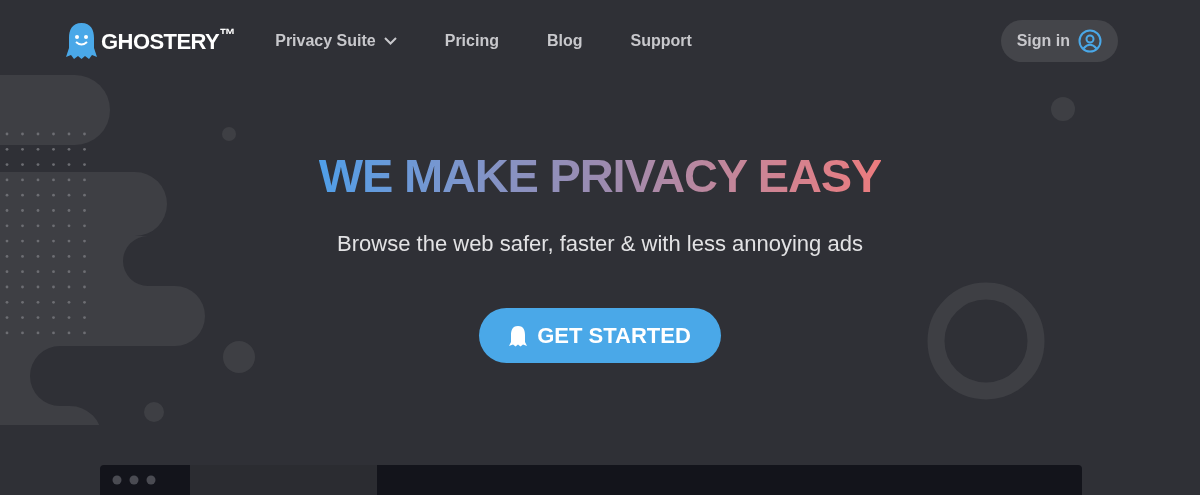  Describe the element at coordinates (134, 480) in the screenshot. I see `window-controls-icon` at that location.